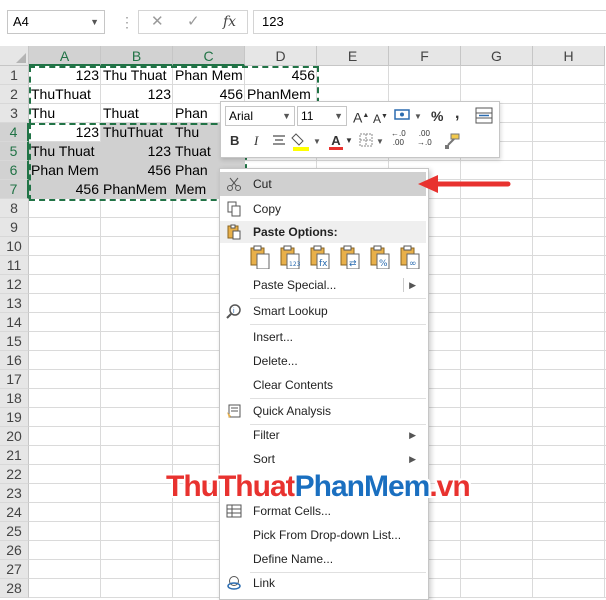 The width and height of the screenshot is (606, 600). Describe the element at coordinates (56, 22) in the screenshot. I see `name-box: A4 ▼` at that location.